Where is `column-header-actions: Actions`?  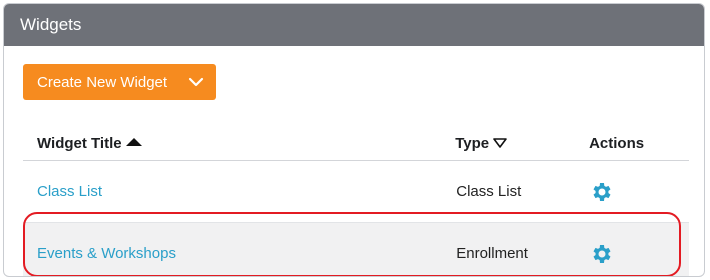
column-header-actions: Actions is located at coordinates (639, 145).